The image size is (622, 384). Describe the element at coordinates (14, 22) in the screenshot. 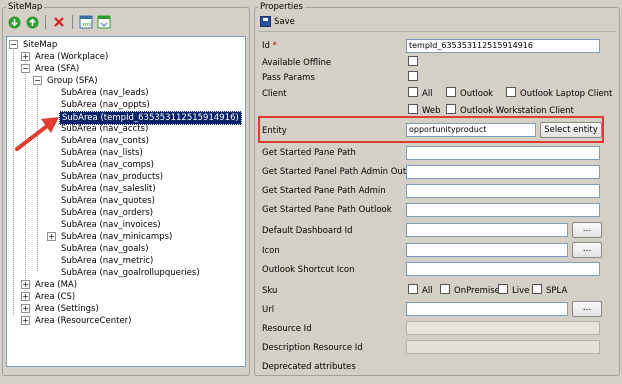

I see `move-down-icon` at that location.